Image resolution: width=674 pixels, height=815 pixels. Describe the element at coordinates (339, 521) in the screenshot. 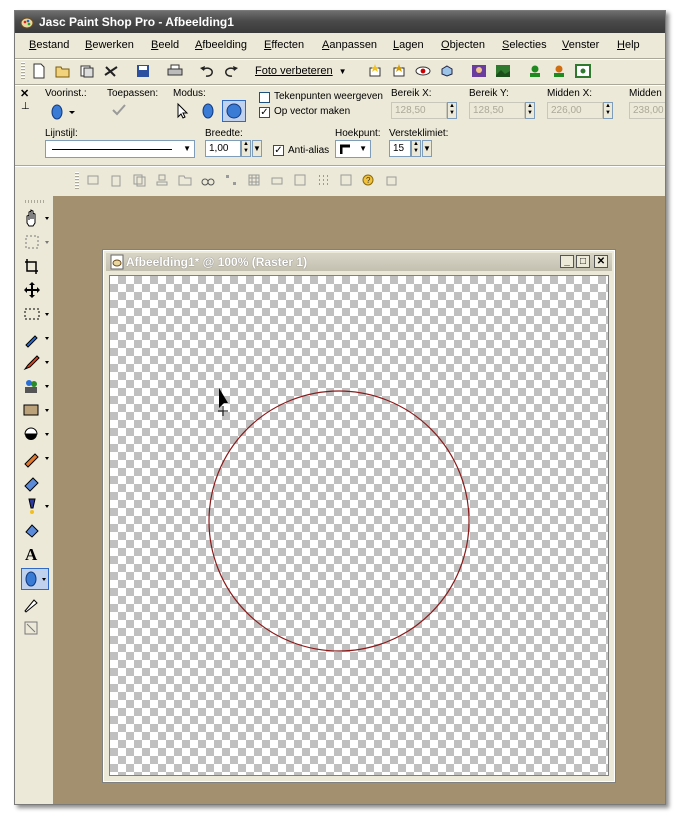

I see `vector-circle-shape` at that location.